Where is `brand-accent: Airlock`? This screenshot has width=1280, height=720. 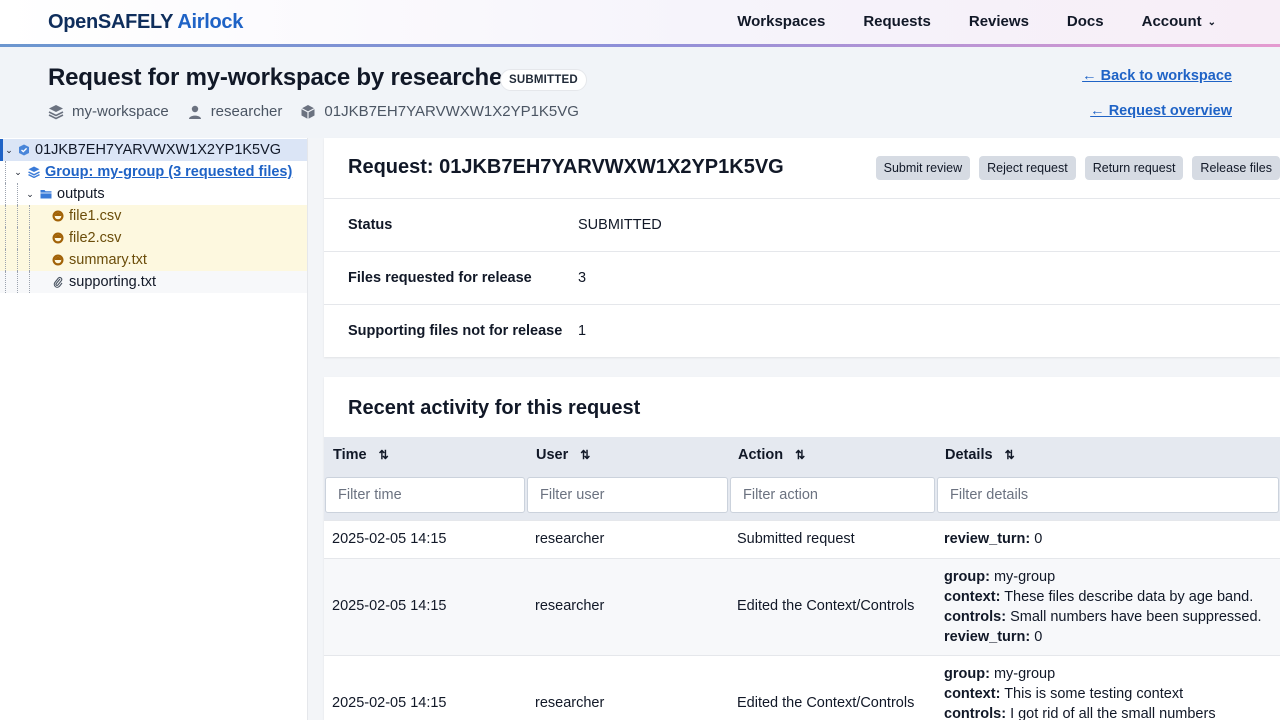
brand-accent: Airlock is located at coordinates (210, 22).